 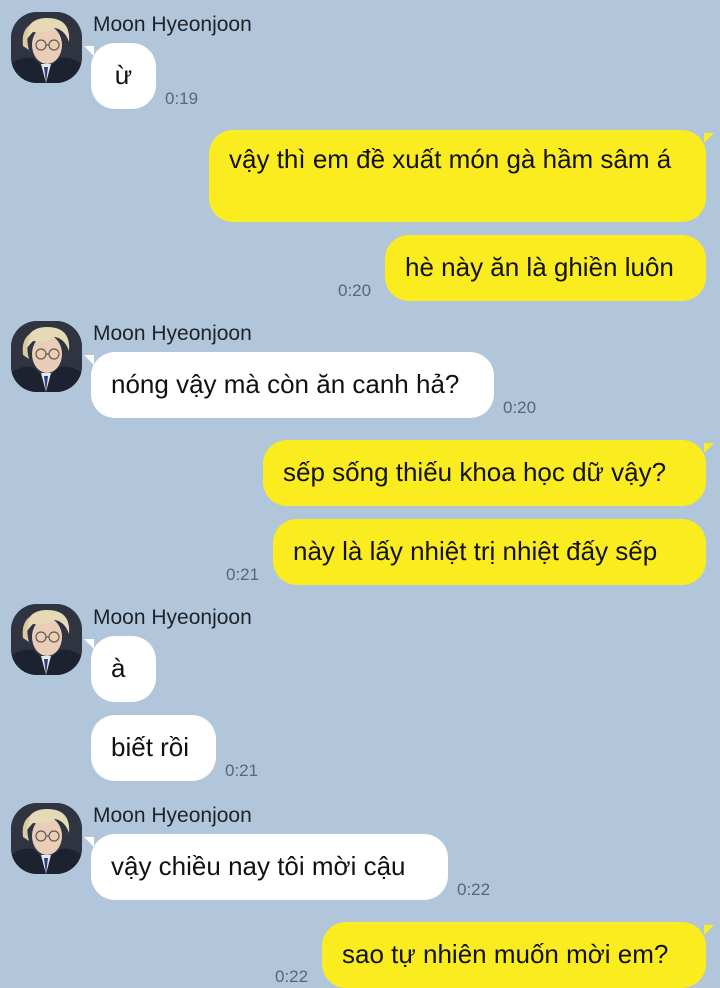 What do you see at coordinates (182, 98) in the screenshot?
I see `message-time: 0:19` at bounding box center [182, 98].